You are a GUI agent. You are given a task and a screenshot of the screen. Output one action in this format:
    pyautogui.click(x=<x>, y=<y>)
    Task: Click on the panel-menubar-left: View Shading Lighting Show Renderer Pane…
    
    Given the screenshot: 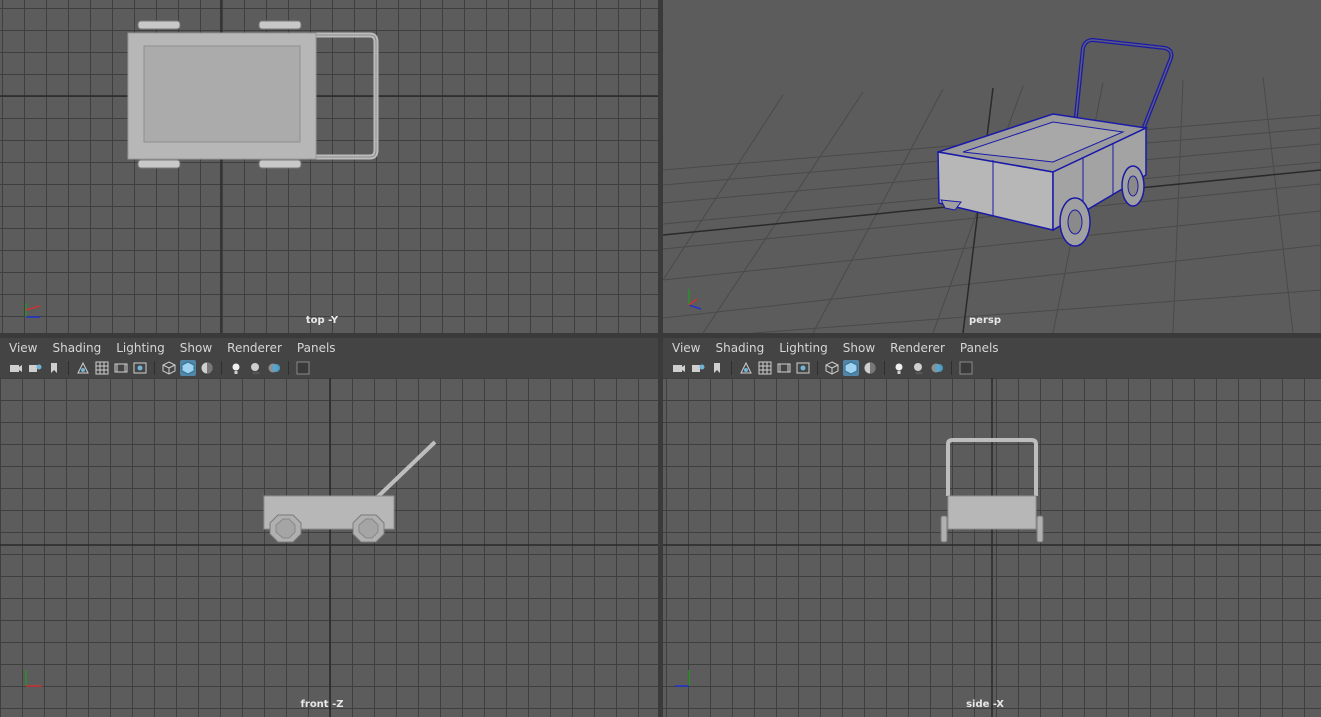 What is the action you would take?
    pyautogui.click(x=329, y=348)
    